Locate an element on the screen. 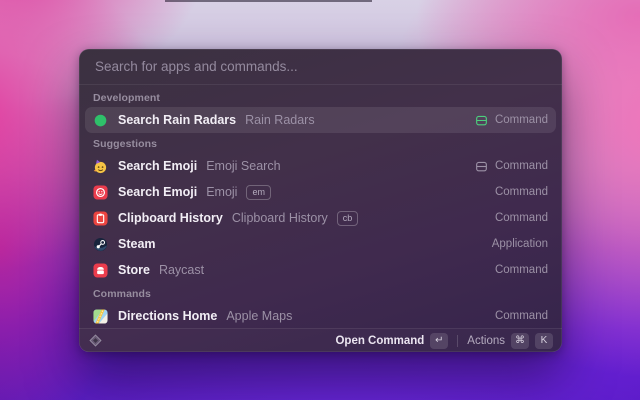  item-alias-badge: em is located at coordinates (258, 192).